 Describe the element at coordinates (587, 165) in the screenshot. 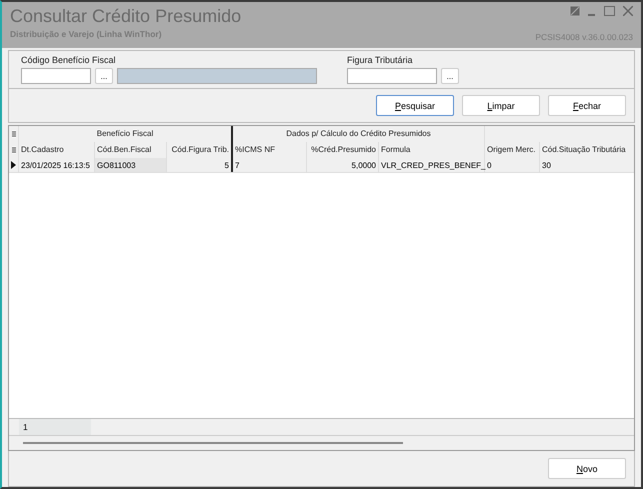

I see `table-cell: 30` at that location.